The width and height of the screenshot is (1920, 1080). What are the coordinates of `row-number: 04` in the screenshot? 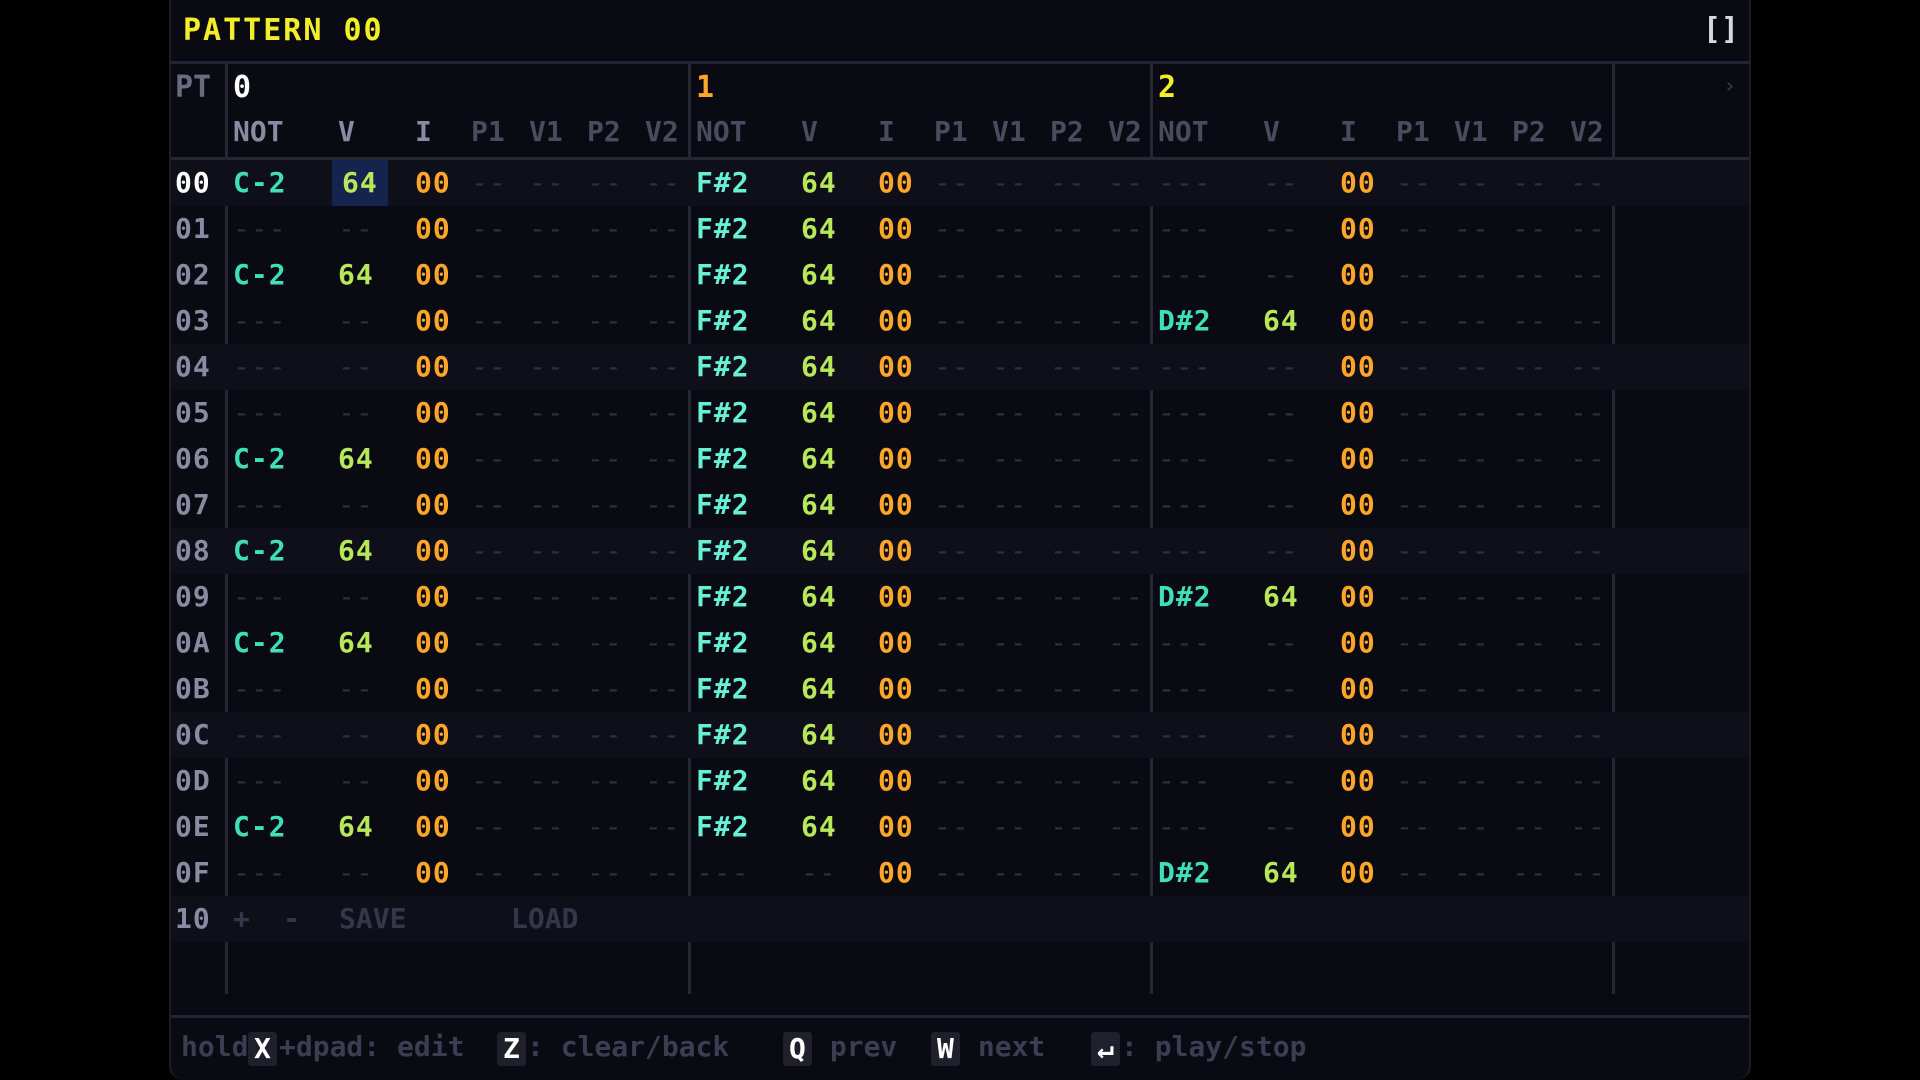 It's located at (193, 367).